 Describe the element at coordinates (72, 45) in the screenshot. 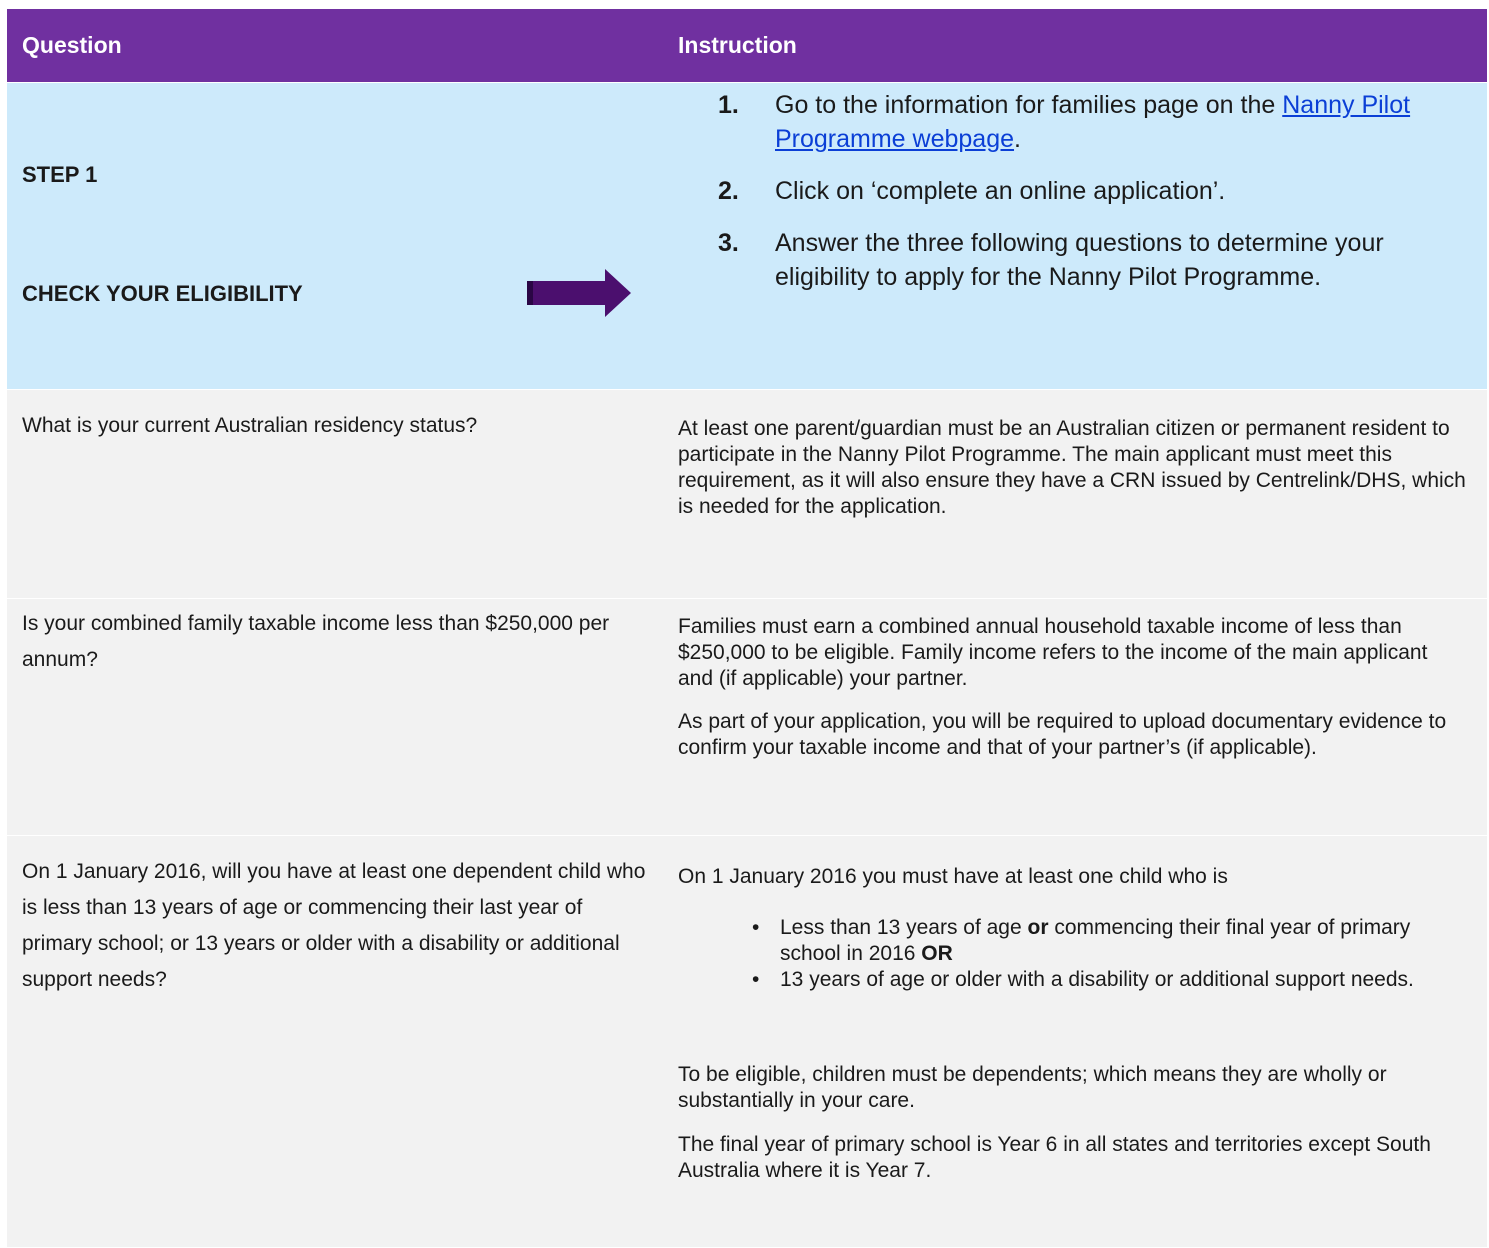

I see `header-question: Question` at that location.